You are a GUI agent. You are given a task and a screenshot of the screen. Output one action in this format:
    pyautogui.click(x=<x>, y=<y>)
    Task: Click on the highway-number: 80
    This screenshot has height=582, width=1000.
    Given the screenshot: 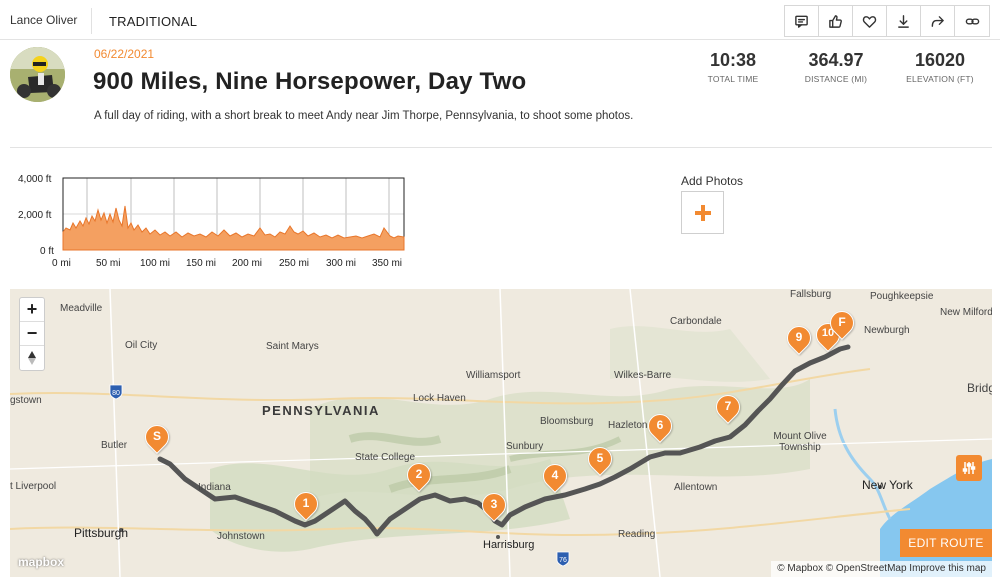 What is the action you would take?
    pyautogui.click(x=116, y=393)
    